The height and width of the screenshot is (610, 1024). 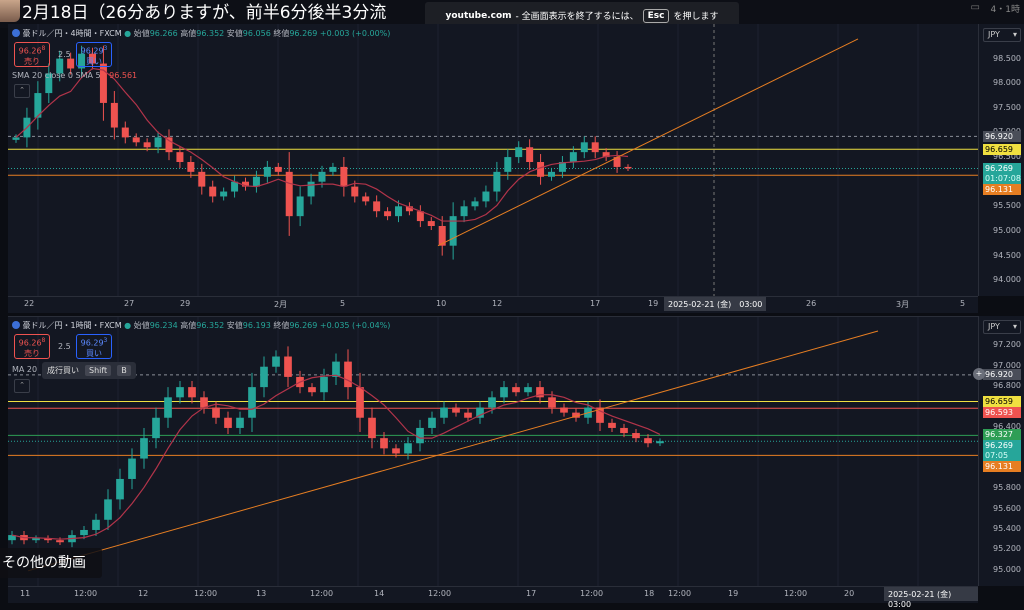 I want to click on indicator-name: SMA 20 close 0 SMA 5, so click(x=56, y=75).